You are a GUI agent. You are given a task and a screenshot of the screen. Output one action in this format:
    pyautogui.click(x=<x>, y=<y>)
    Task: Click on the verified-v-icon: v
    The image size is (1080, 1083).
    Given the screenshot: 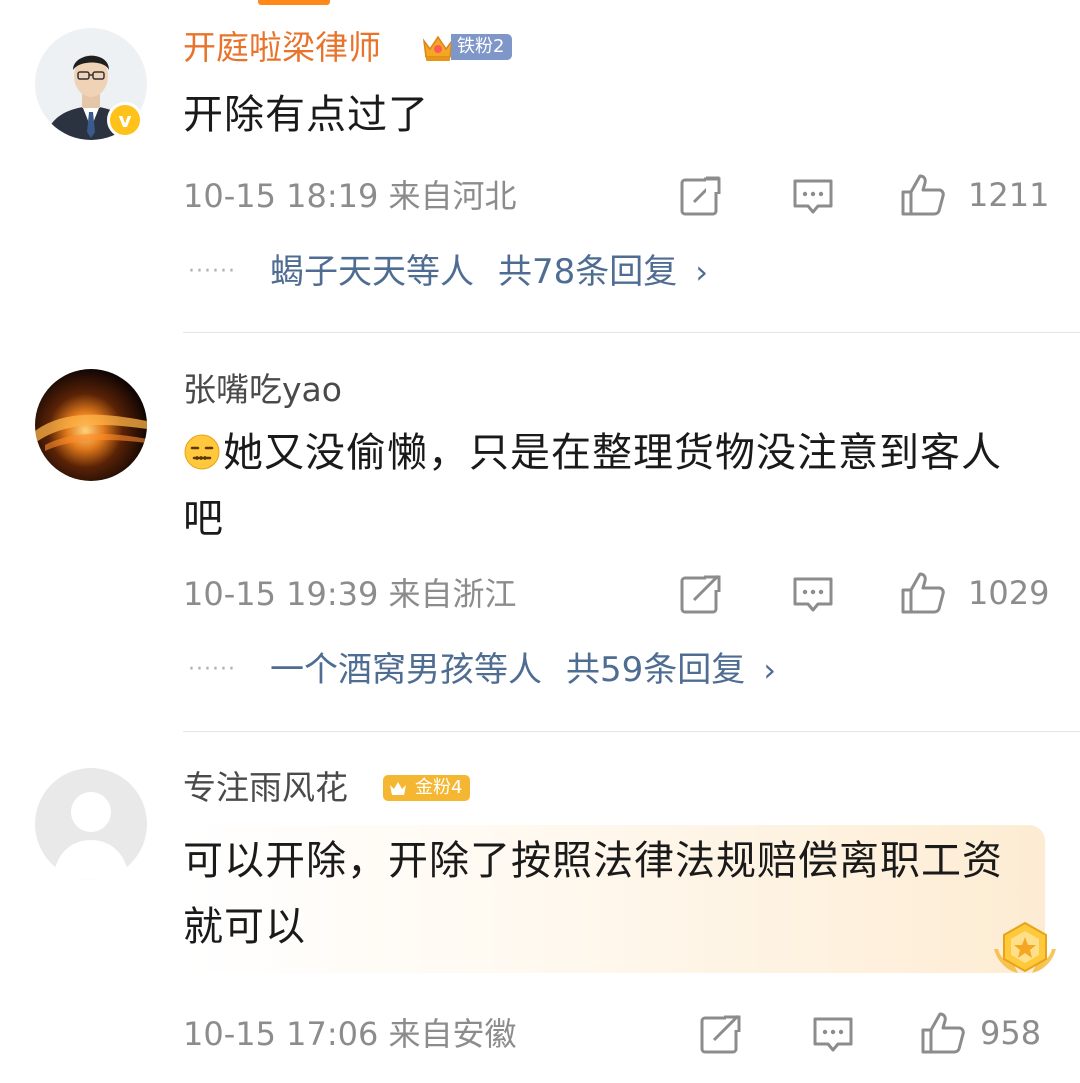 What is the action you would take?
    pyautogui.click(x=125, y=120)
    